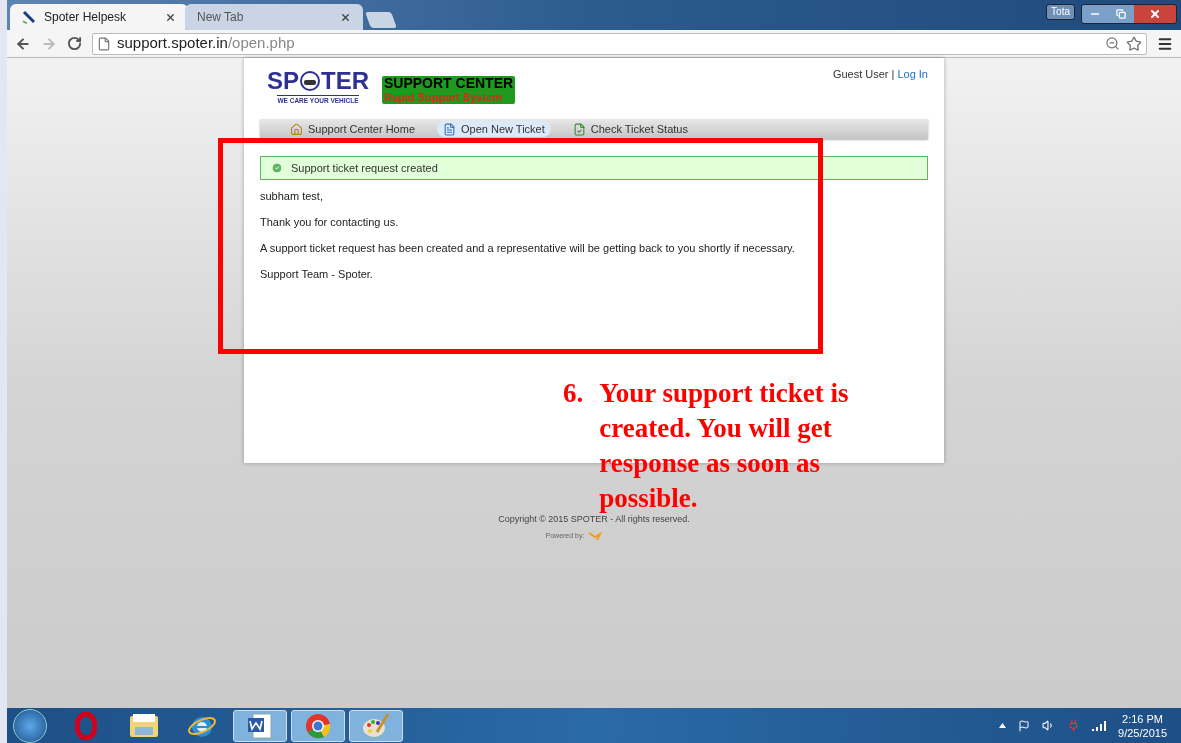 The width and height of the screenshot is (1181, 743). What do you see at coordinates (296, 129) in the screenshot?
I see `house-icon` at bounding box center [296, 129].